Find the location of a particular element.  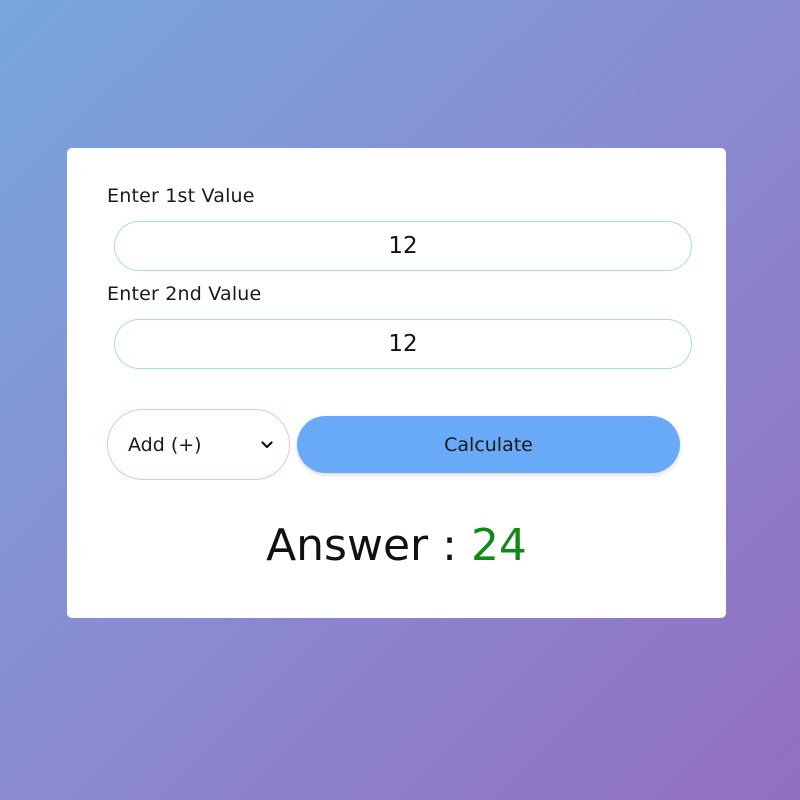

answer-label: Answer : is located at coordinates (361, 545).